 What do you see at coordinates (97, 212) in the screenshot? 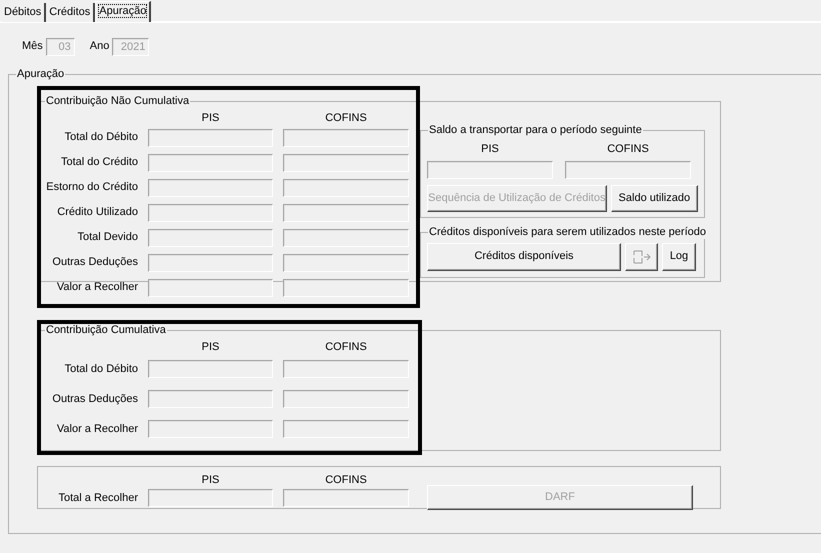
I see `field-label: Crédito Utilizado` at bounding box center [97, 212].